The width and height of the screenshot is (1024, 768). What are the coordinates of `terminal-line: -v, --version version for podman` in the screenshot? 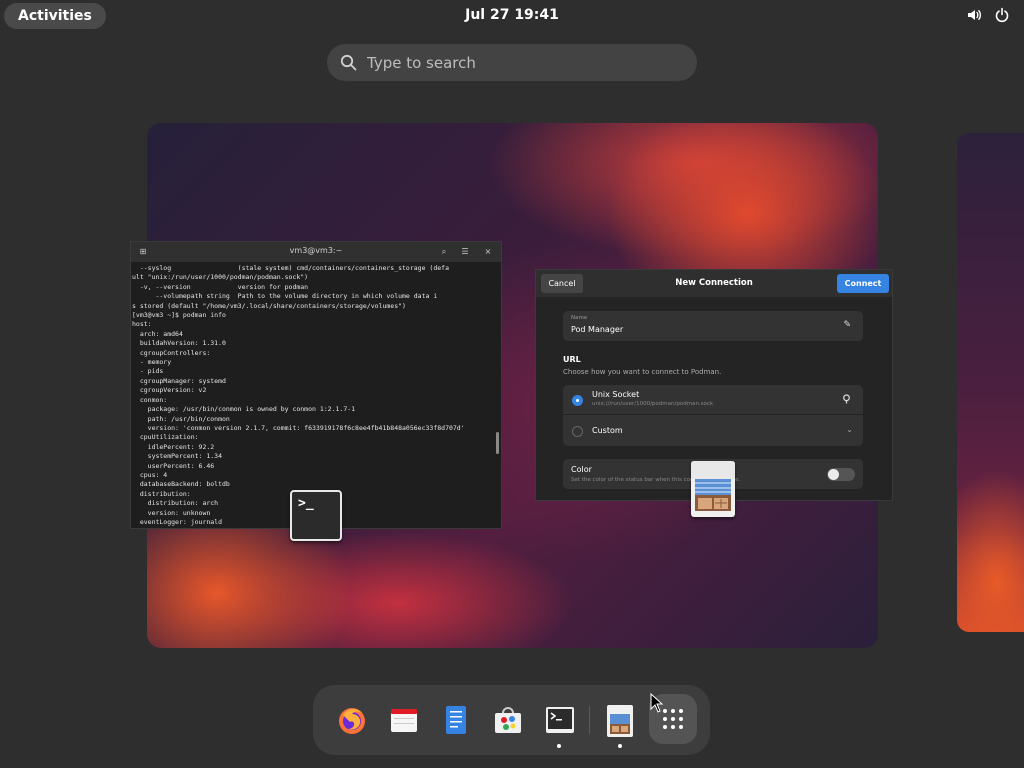 It's located at (220, 286).